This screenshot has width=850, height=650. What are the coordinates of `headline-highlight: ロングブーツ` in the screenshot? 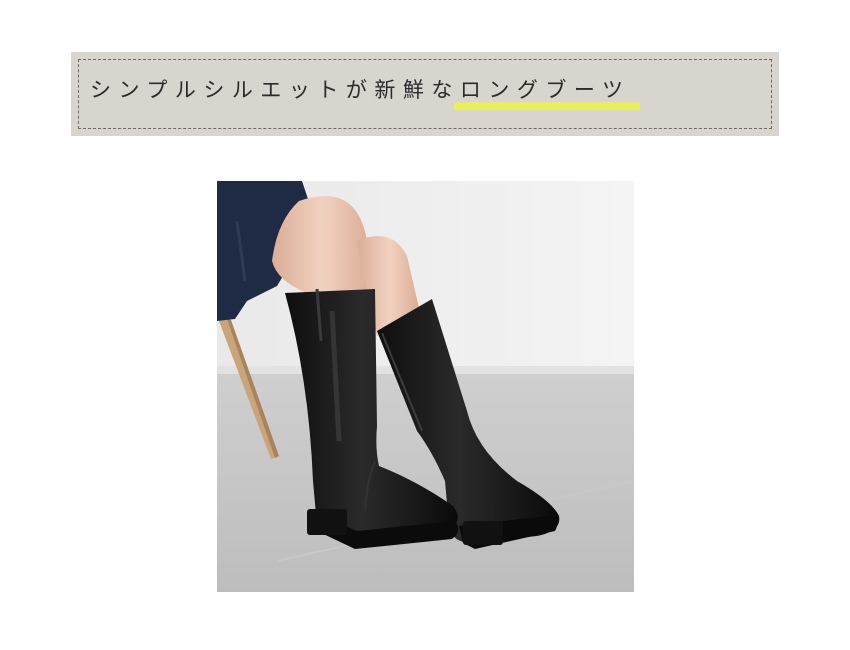 It's located at (547, 92).